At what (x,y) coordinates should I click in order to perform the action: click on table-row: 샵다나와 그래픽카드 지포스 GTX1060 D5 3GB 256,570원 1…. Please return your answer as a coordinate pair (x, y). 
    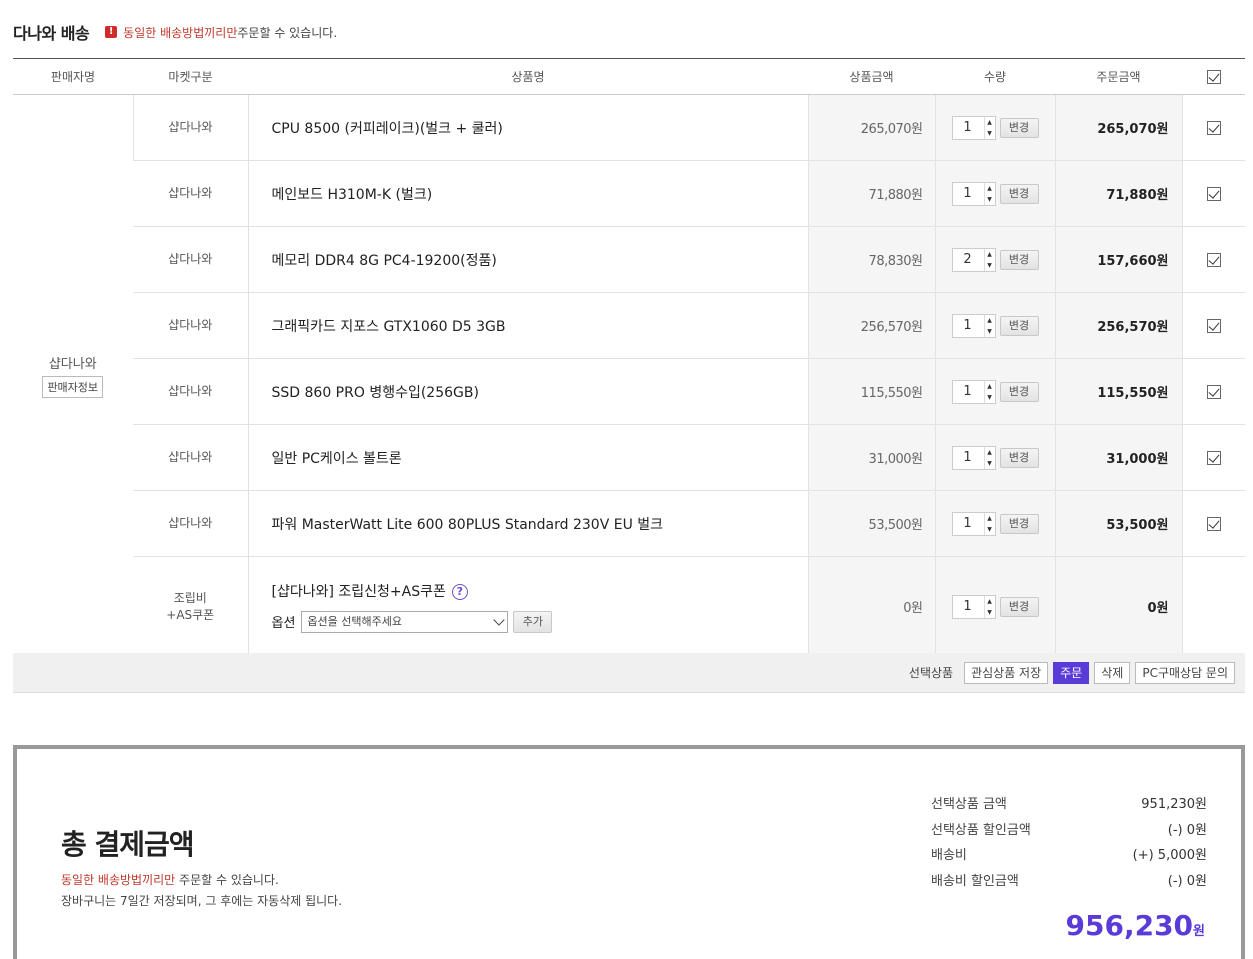
    Looking at the image, I should click on (629, 325).